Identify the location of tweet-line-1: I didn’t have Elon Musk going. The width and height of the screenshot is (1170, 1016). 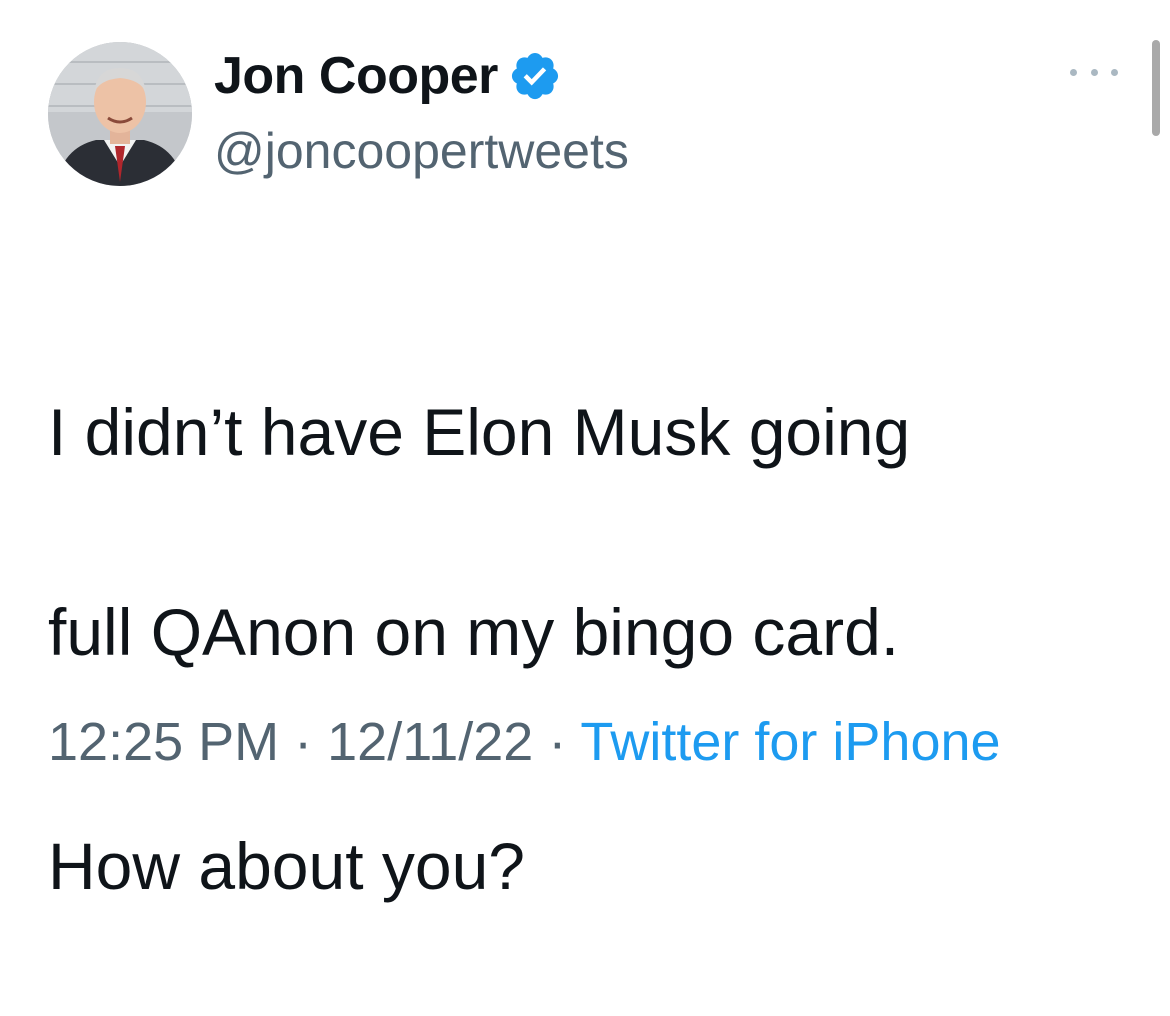
(479, 432).